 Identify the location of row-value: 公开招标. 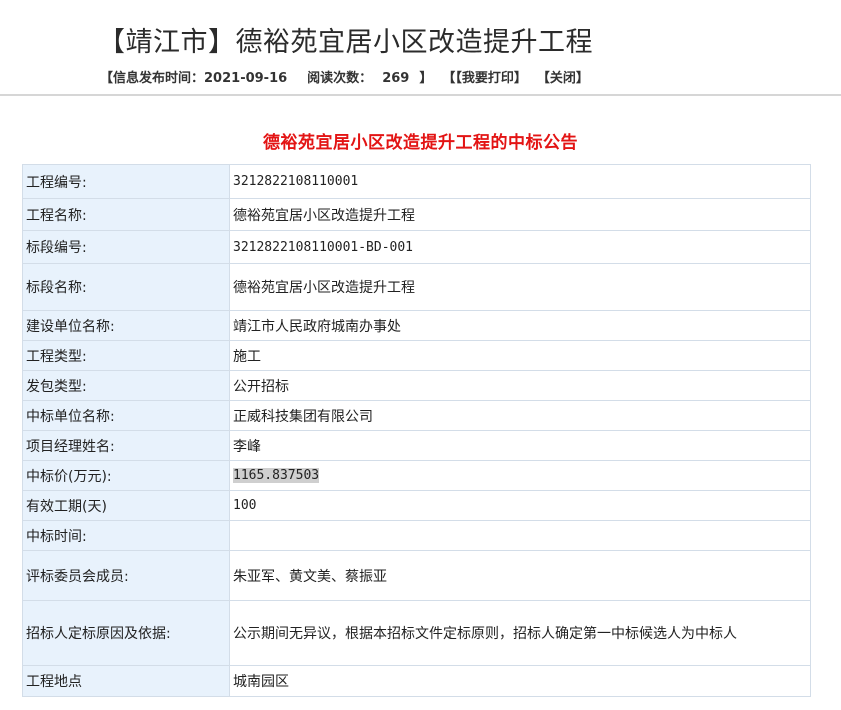
(520, 385).